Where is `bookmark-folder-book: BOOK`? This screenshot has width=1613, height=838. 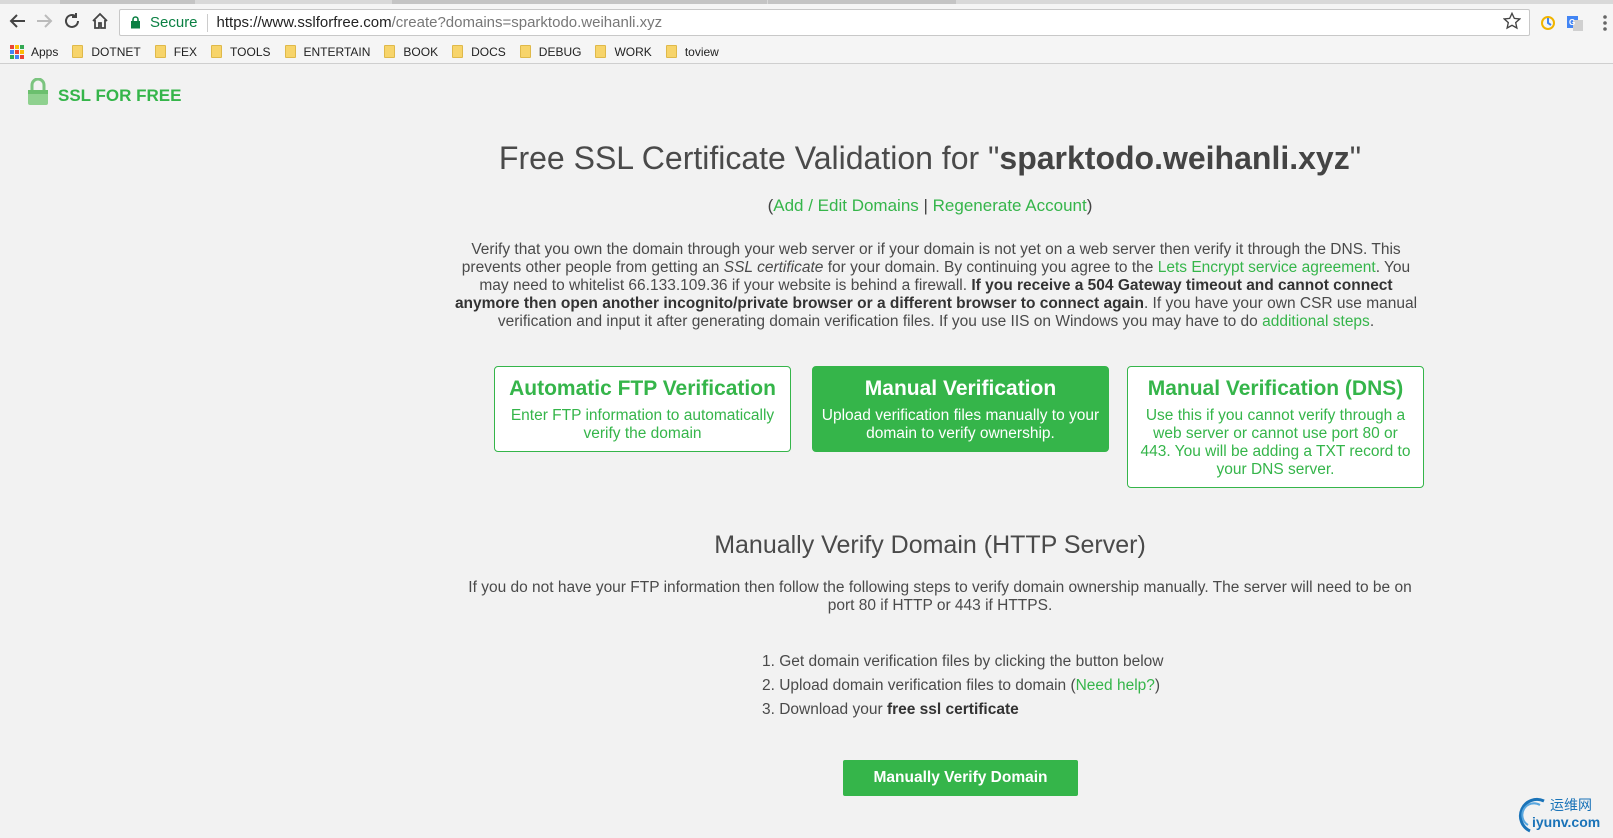
bookmark-folder-book: BOOK is located at coordinates (411, 52).